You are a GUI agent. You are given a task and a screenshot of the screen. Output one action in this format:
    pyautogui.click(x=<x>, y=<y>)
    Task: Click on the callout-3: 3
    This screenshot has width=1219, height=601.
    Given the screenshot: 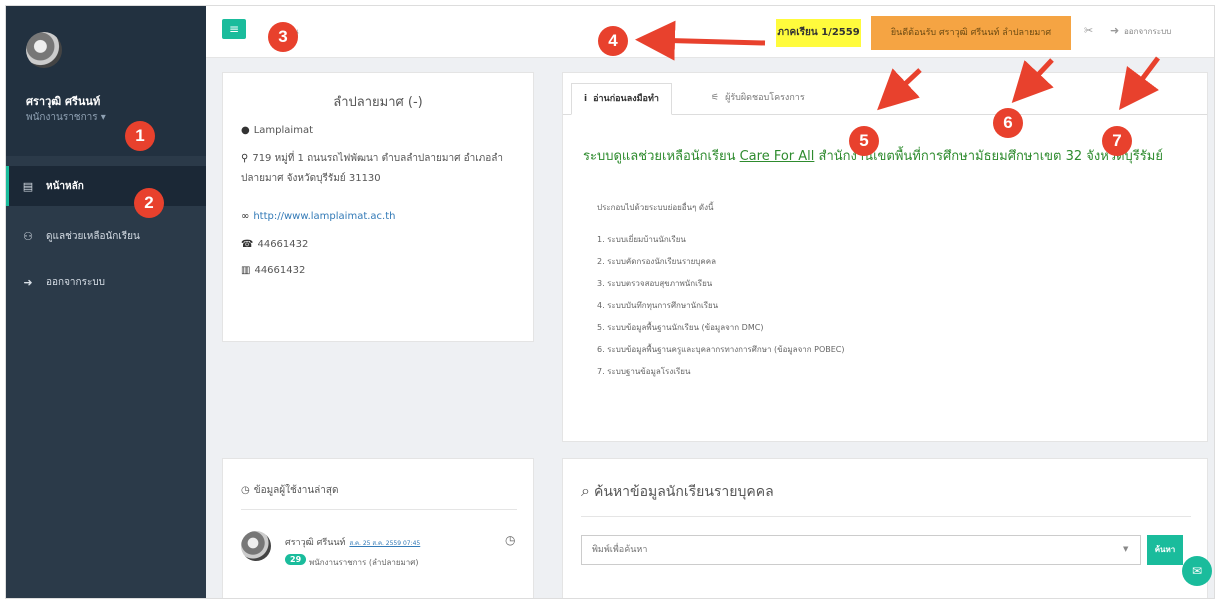 What is the action you would take?
    pyautogui.click(x=283, y=37)
    